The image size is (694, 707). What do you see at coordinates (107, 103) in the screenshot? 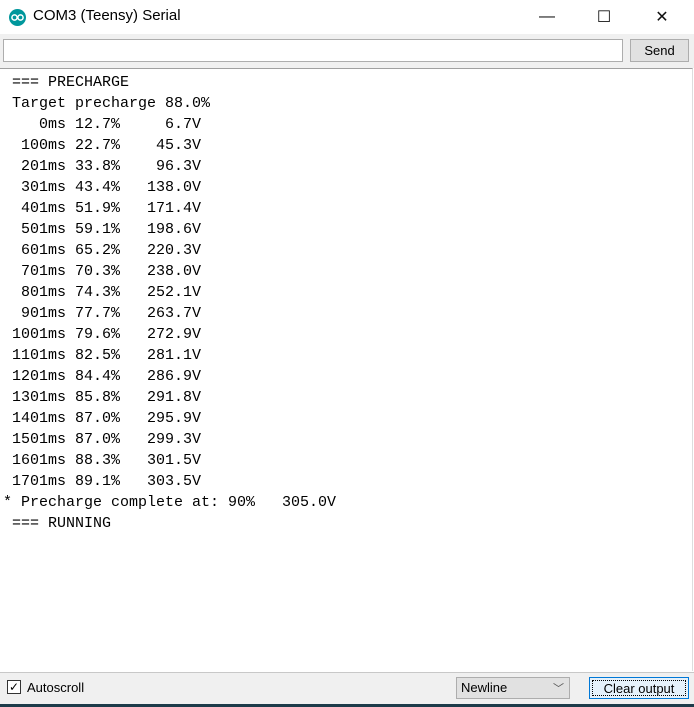
I see `output-line: Target precharge 88.0%` at bounding box center [107, 103].